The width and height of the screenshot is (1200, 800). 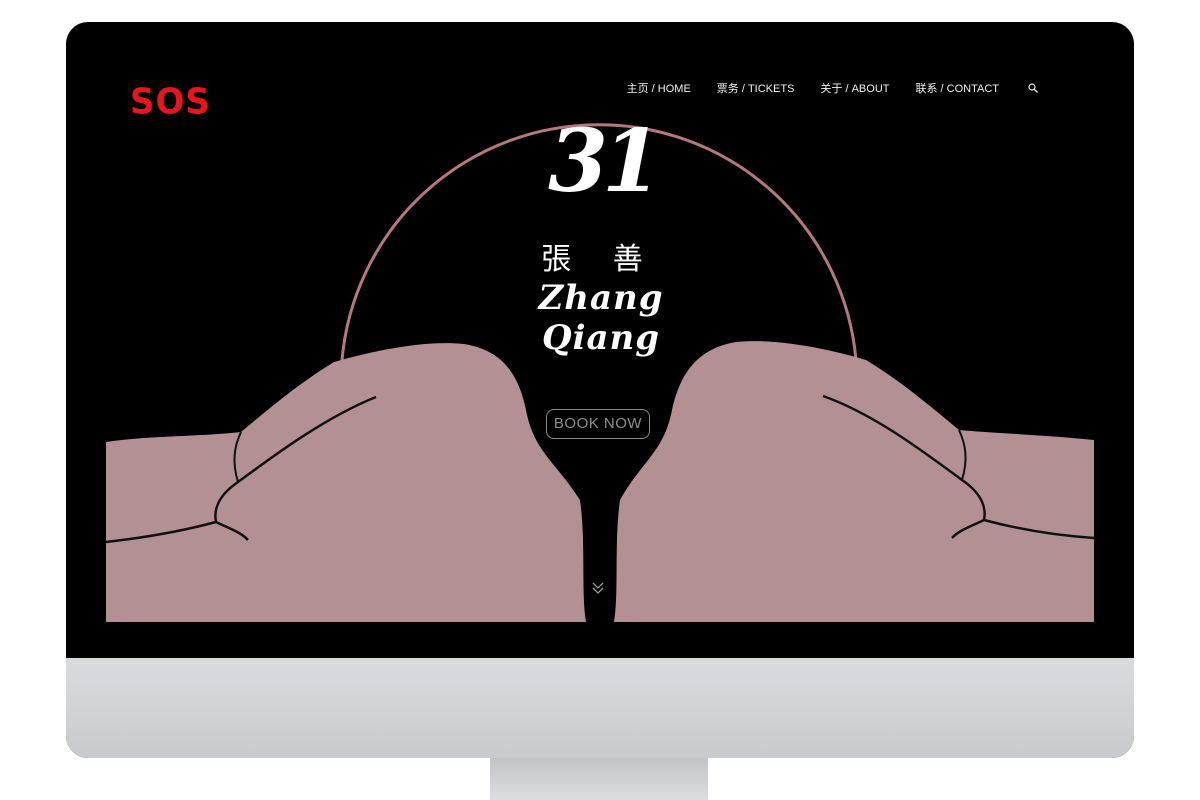 I want to click on book-now-button: BOOK NOW, so click(x=598, y=424).